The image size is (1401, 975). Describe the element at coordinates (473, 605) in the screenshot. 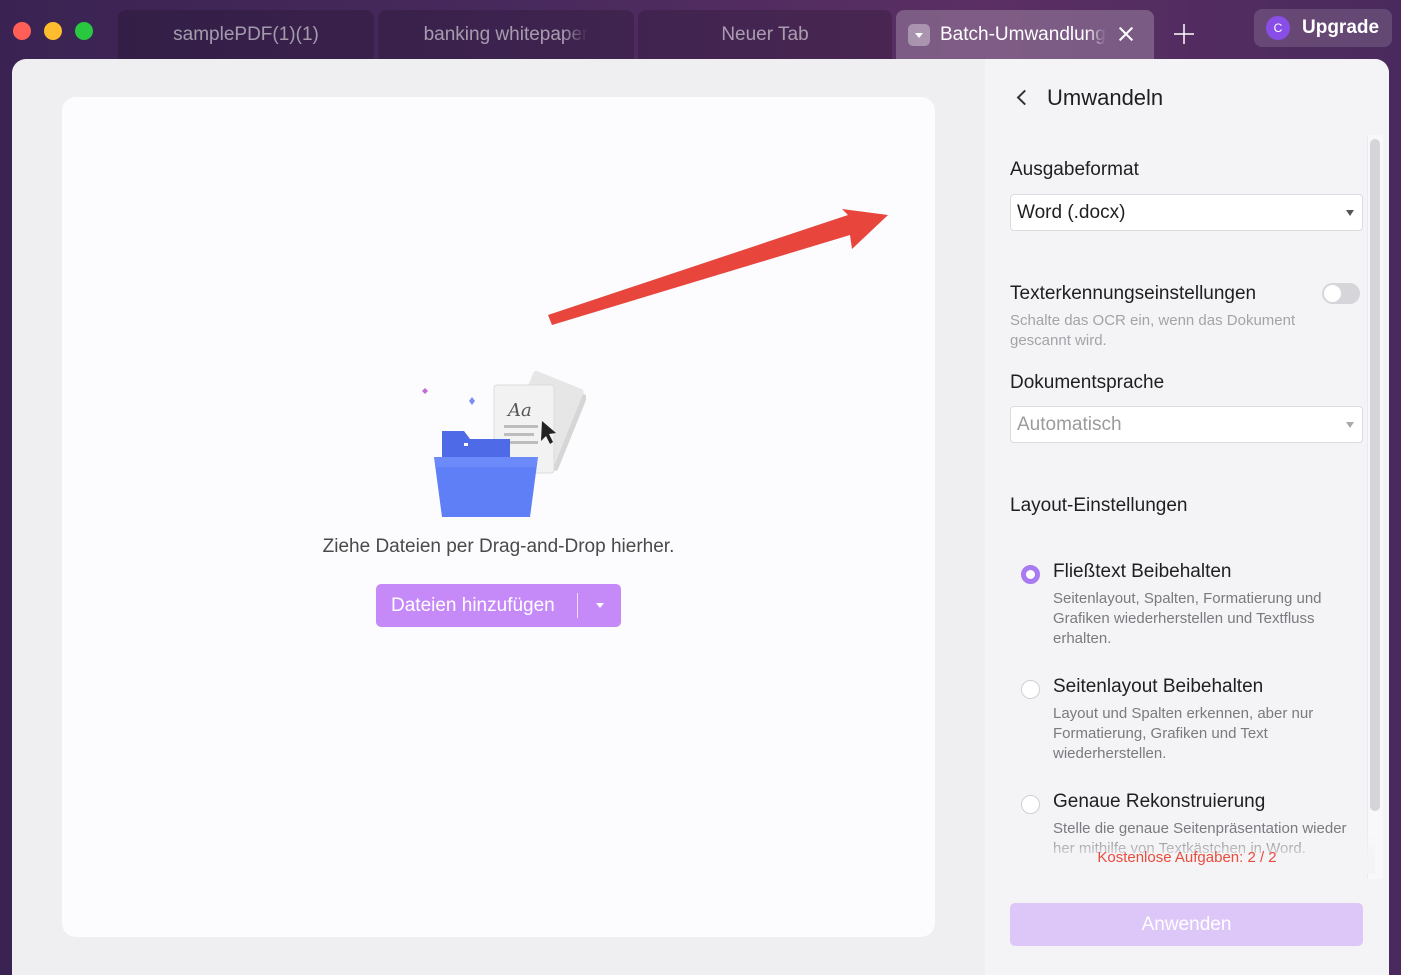

I see `add-files-label: Dateien hinzufügen` at that location.